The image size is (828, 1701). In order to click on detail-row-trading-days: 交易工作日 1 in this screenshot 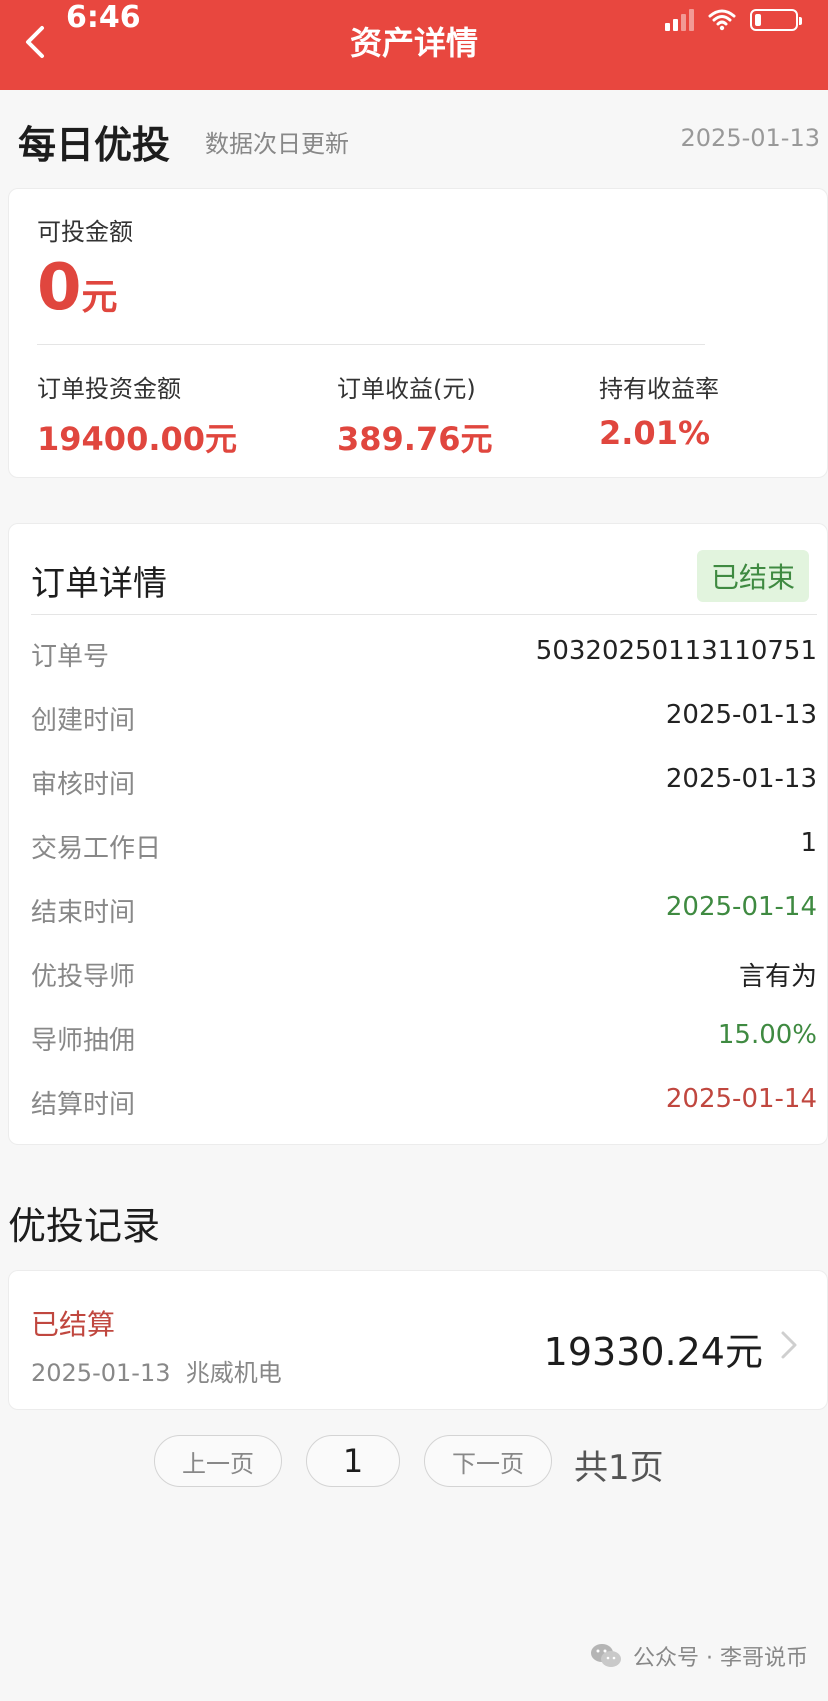, I will do `click(424, 848)`.